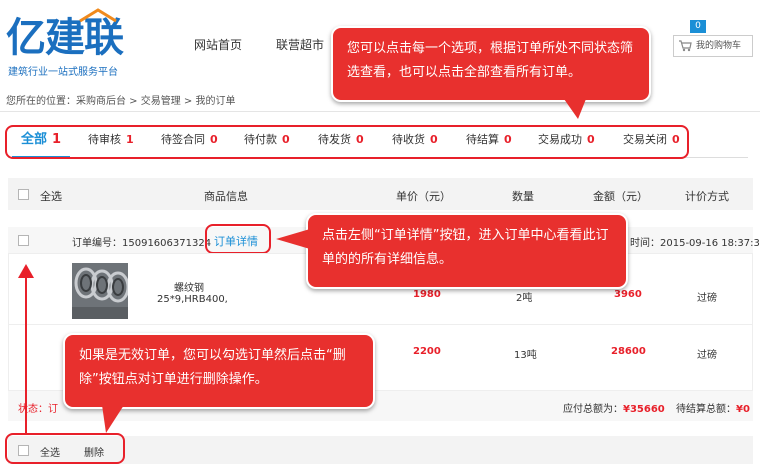  I want to click on item-amount: 28600, so click(628, 351).